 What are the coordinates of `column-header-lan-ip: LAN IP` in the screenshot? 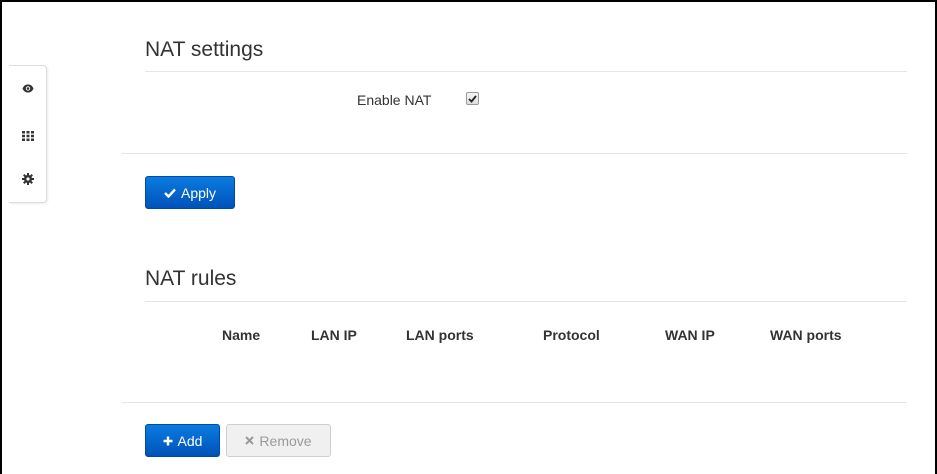 It's located at (334, 335).